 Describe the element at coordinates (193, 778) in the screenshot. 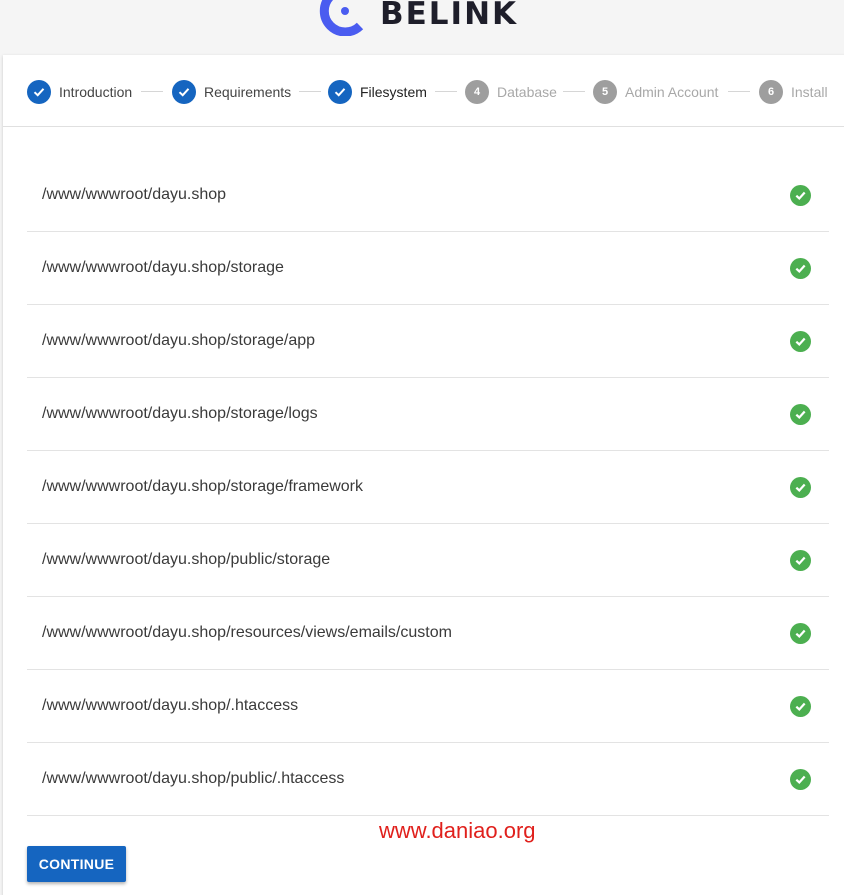

I see `directory-path: /www/wwwroot/dayu.shop/public/.htaccess` at that location.